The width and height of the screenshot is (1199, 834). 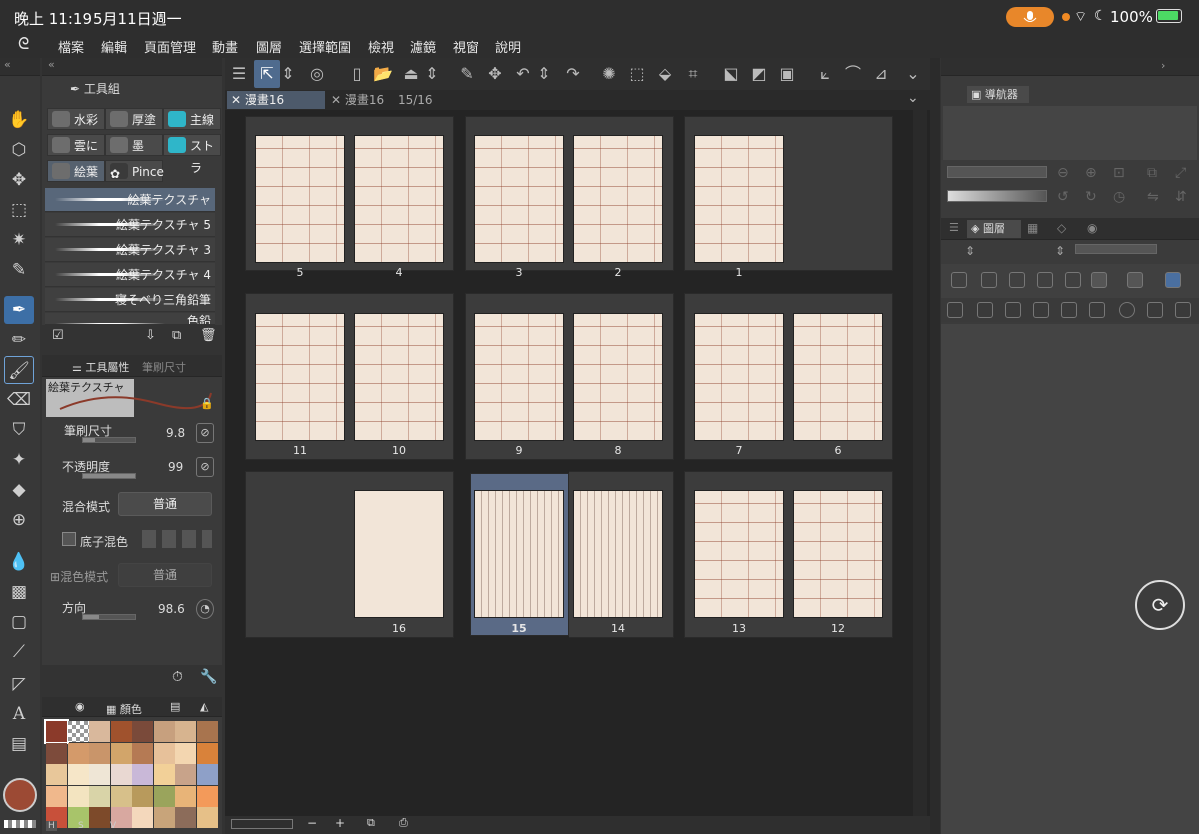 I want to click on expand-right-icon: ›, so click(x=1163, y=65).